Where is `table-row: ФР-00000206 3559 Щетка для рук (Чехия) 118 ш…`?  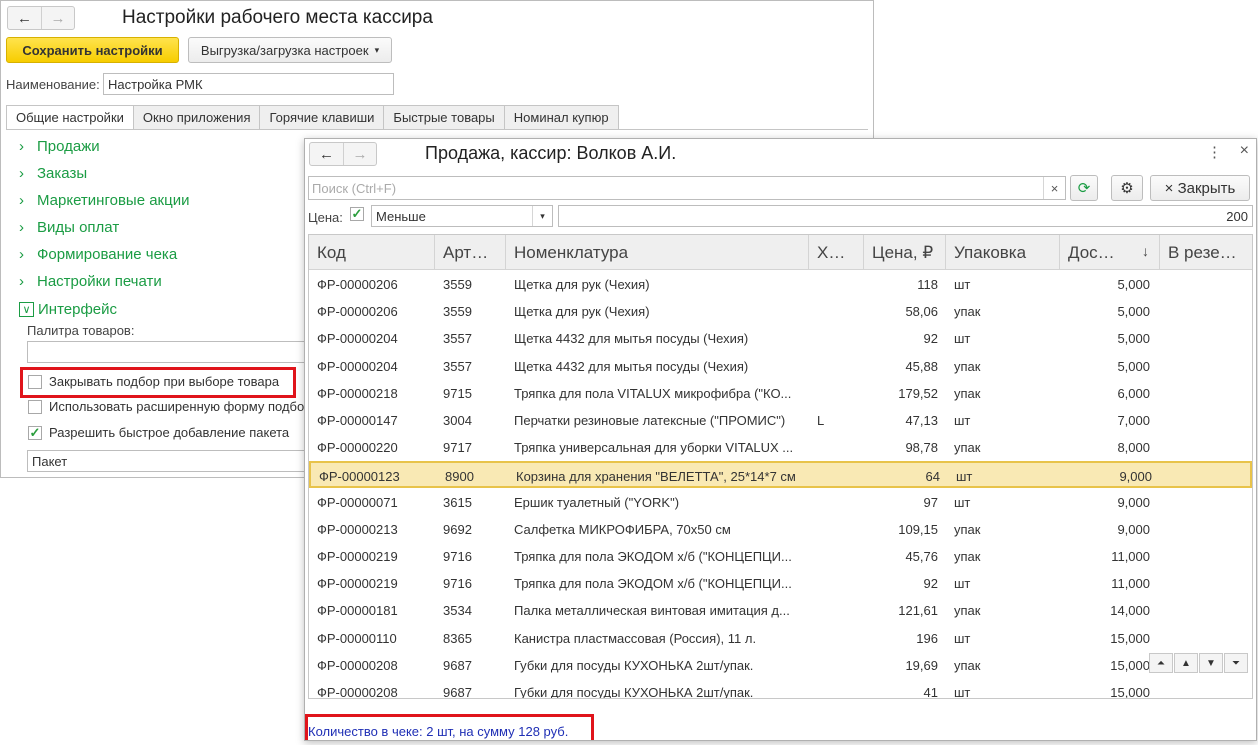 table-row: ФР-00000206 3559 Щетка для рук (Чехия) 118 ш… is located at coordinates (780, 284).